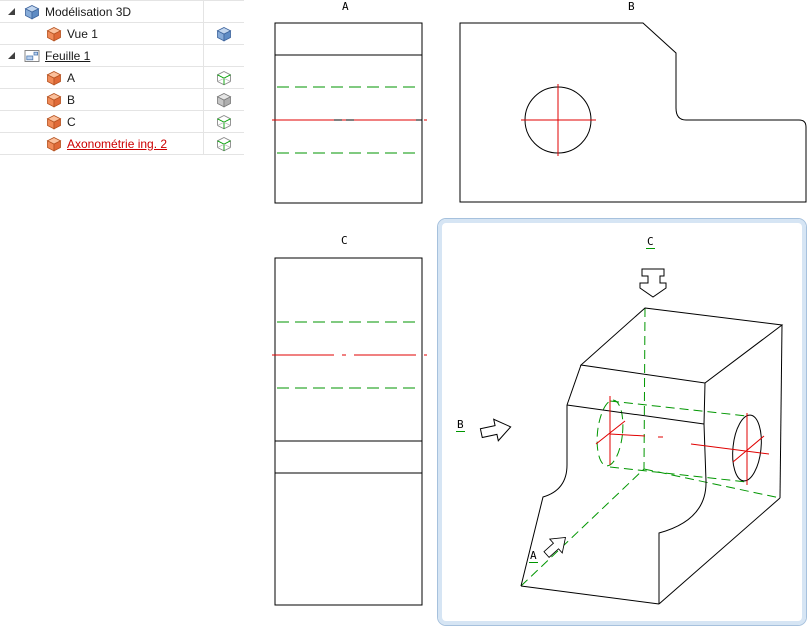 The image size is (808, 626). I want to click on view-b-drawing, so click(629, 113).